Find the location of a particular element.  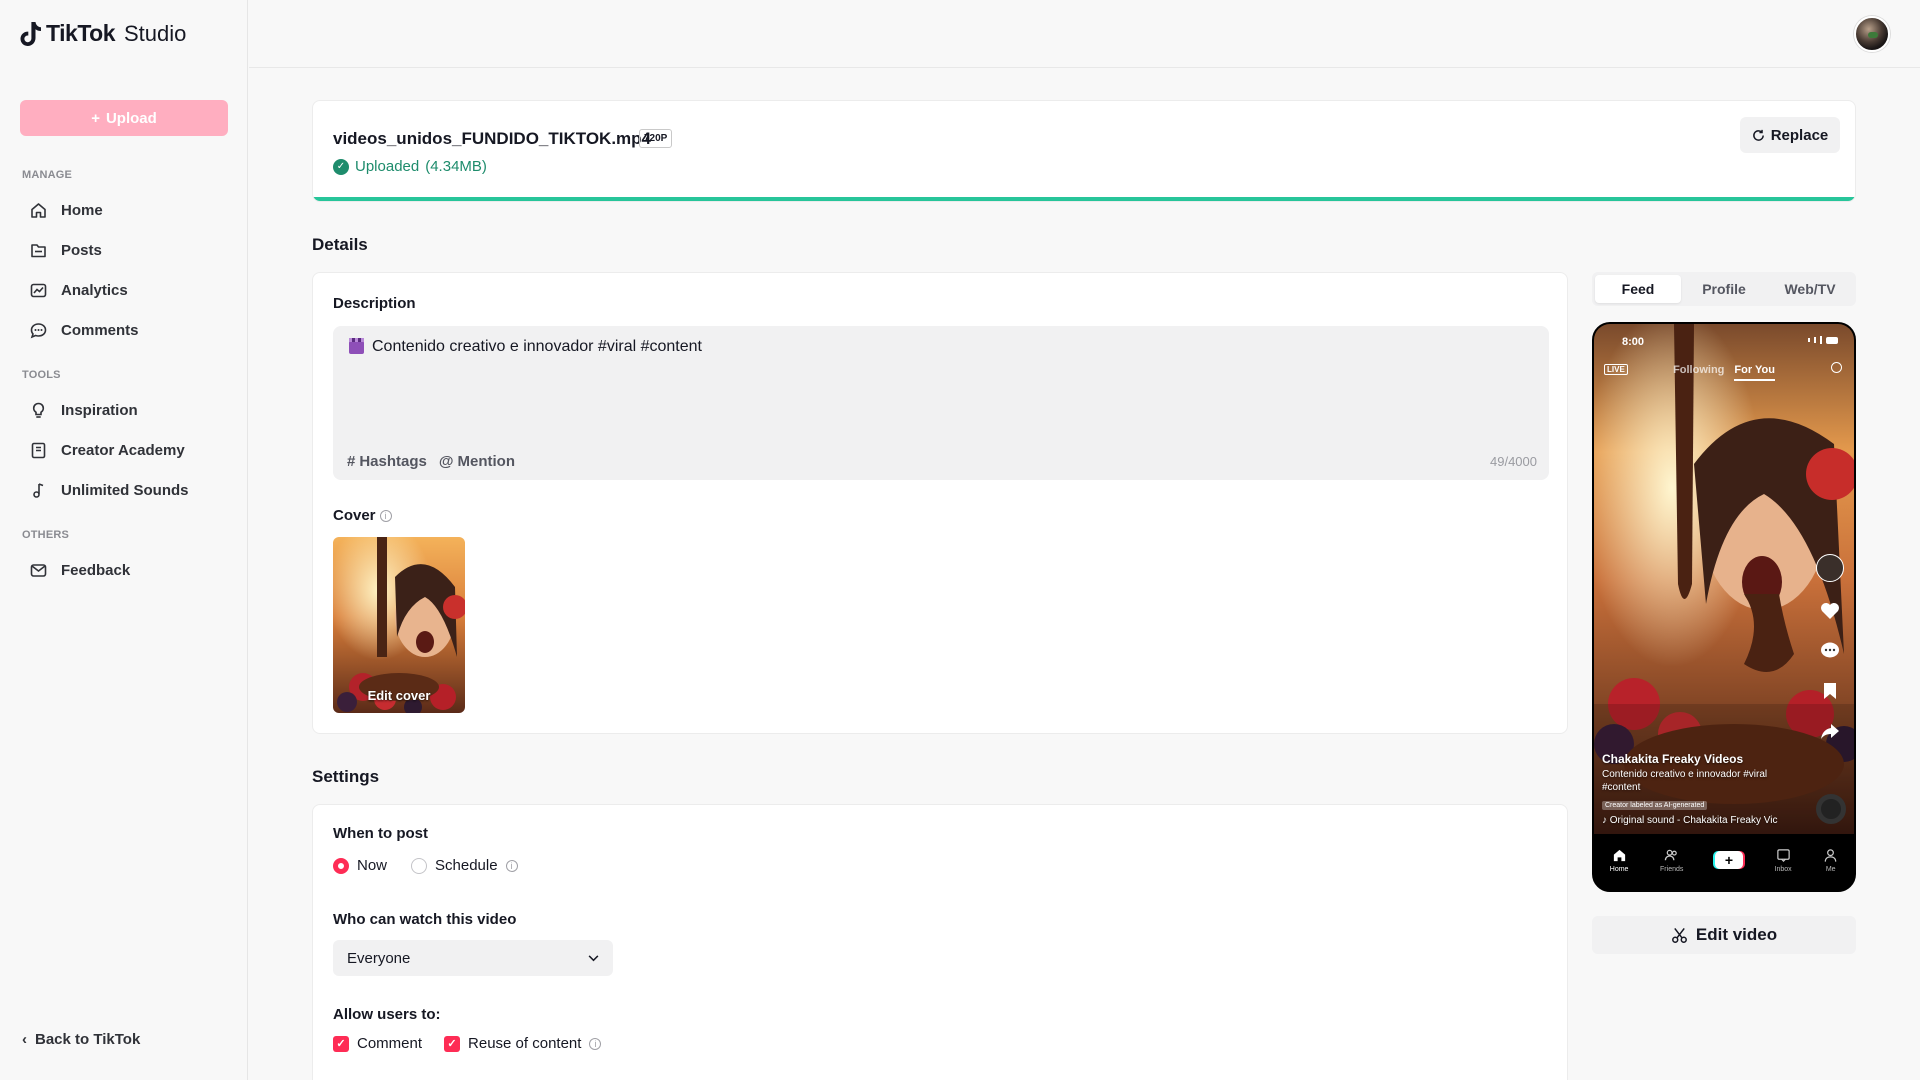

phone-sound: ♪ Original sound - Chakakita Freaky Vic is located at coordinates (1702, 820).